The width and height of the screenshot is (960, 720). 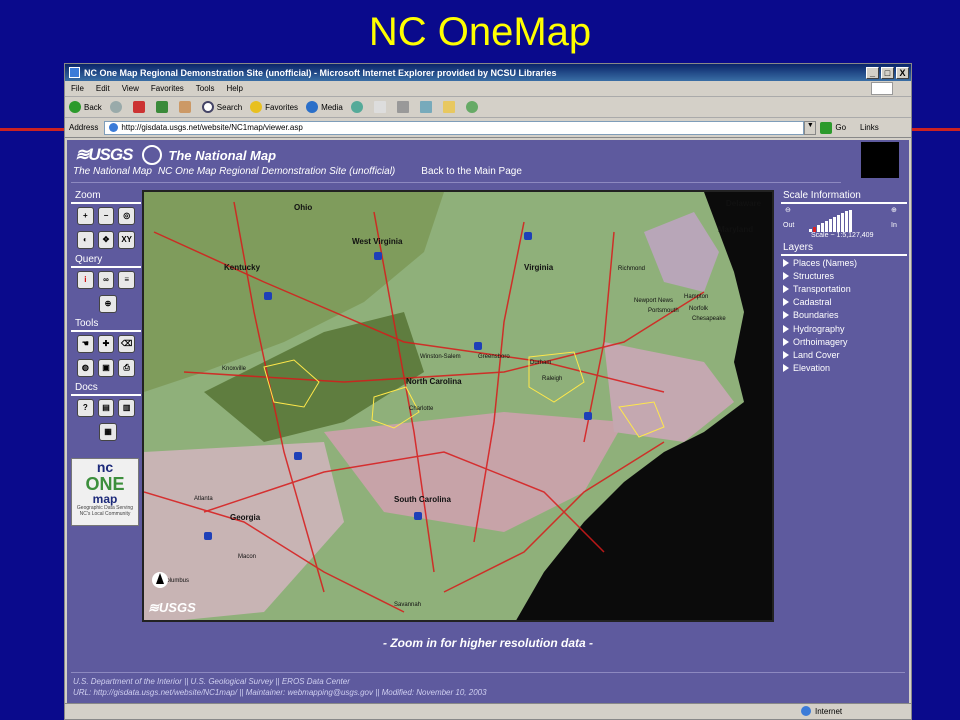 What do you see at coordinates (222, 155) in the screenshot?
I see `national-map-heading: The National Map` at bounding box center [222, 155].